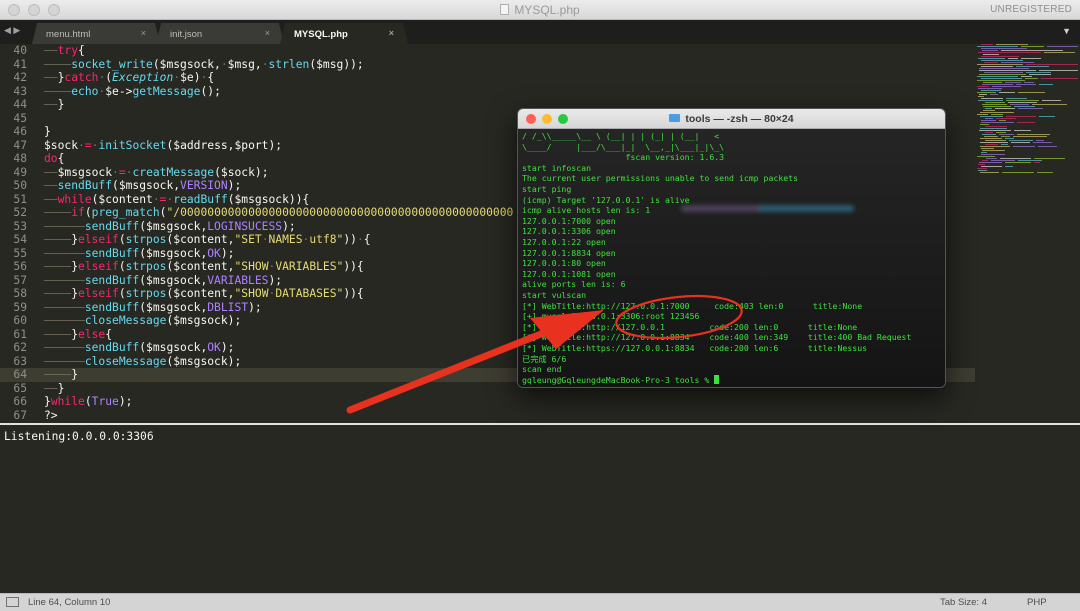 The image size is (1080, 611). Describe the element at coordinates (564, 263) in the screenshot. I see `terminal-line: 127.0.0.1:80 open` at that location.